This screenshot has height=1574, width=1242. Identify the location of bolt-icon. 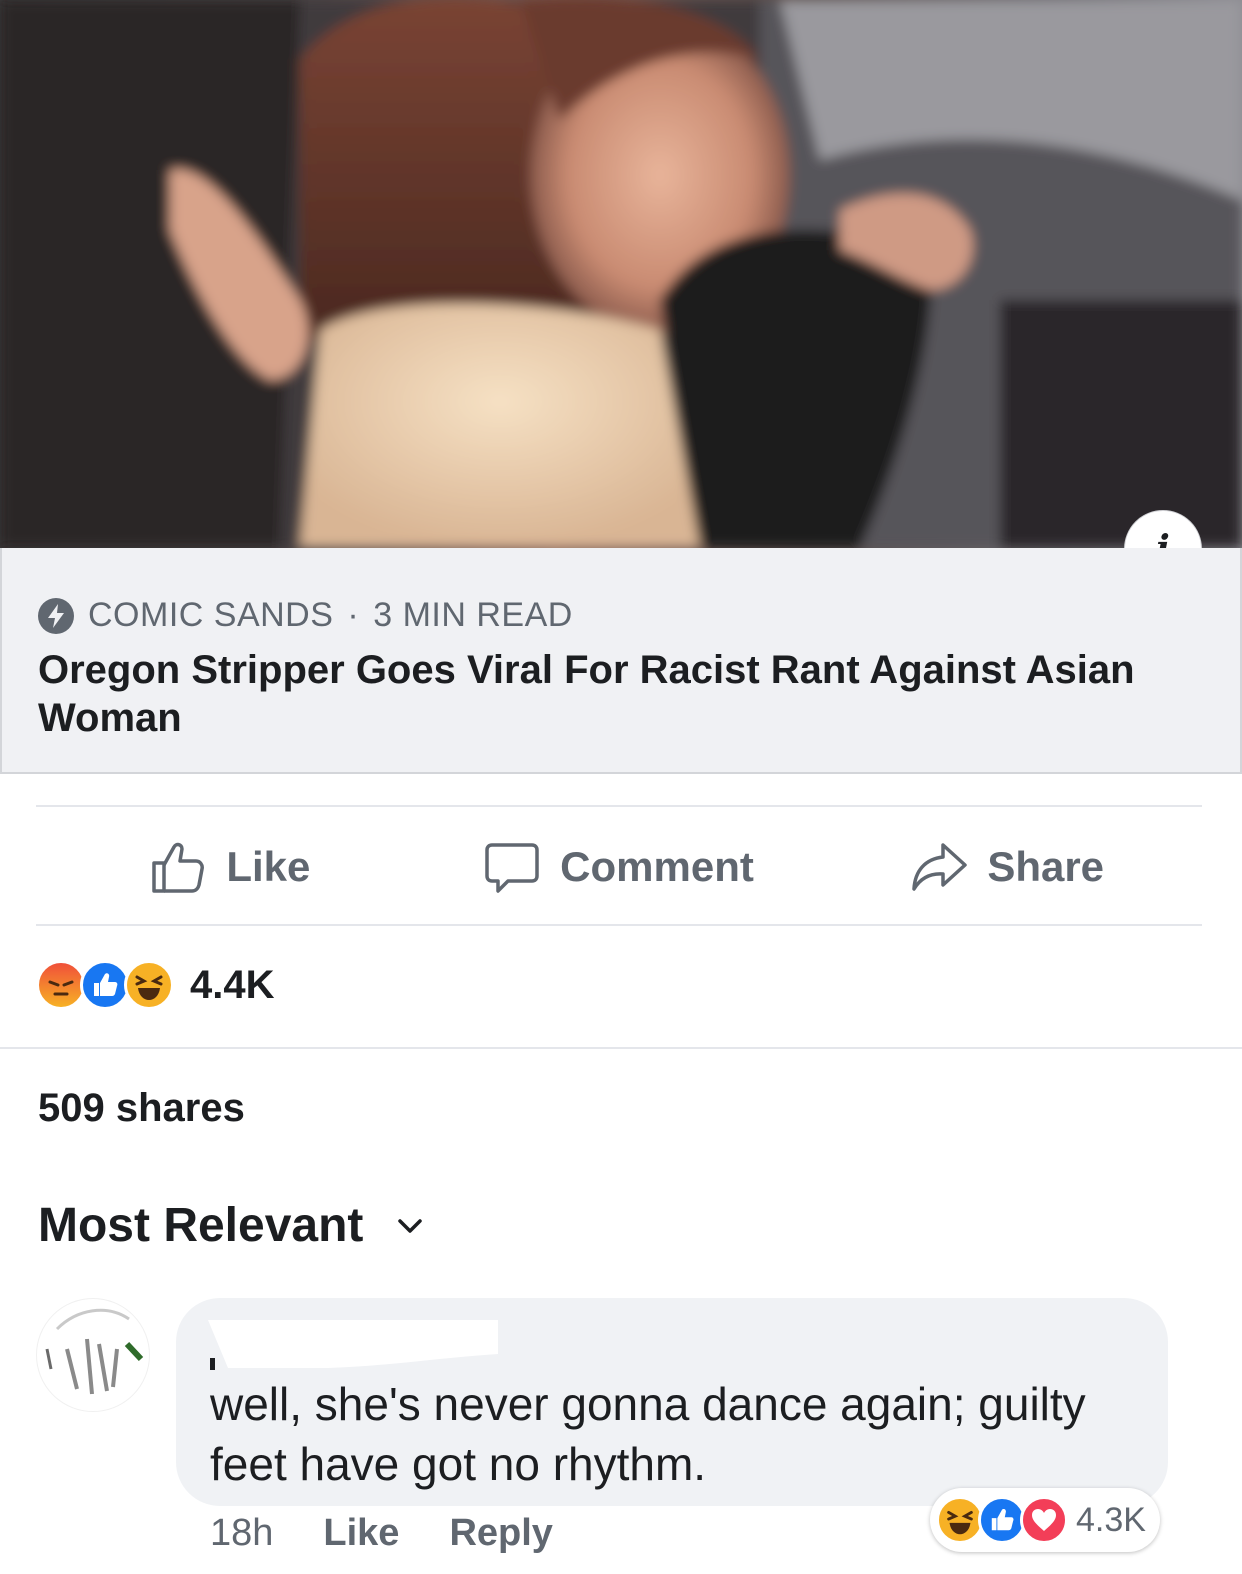
(56, 615).